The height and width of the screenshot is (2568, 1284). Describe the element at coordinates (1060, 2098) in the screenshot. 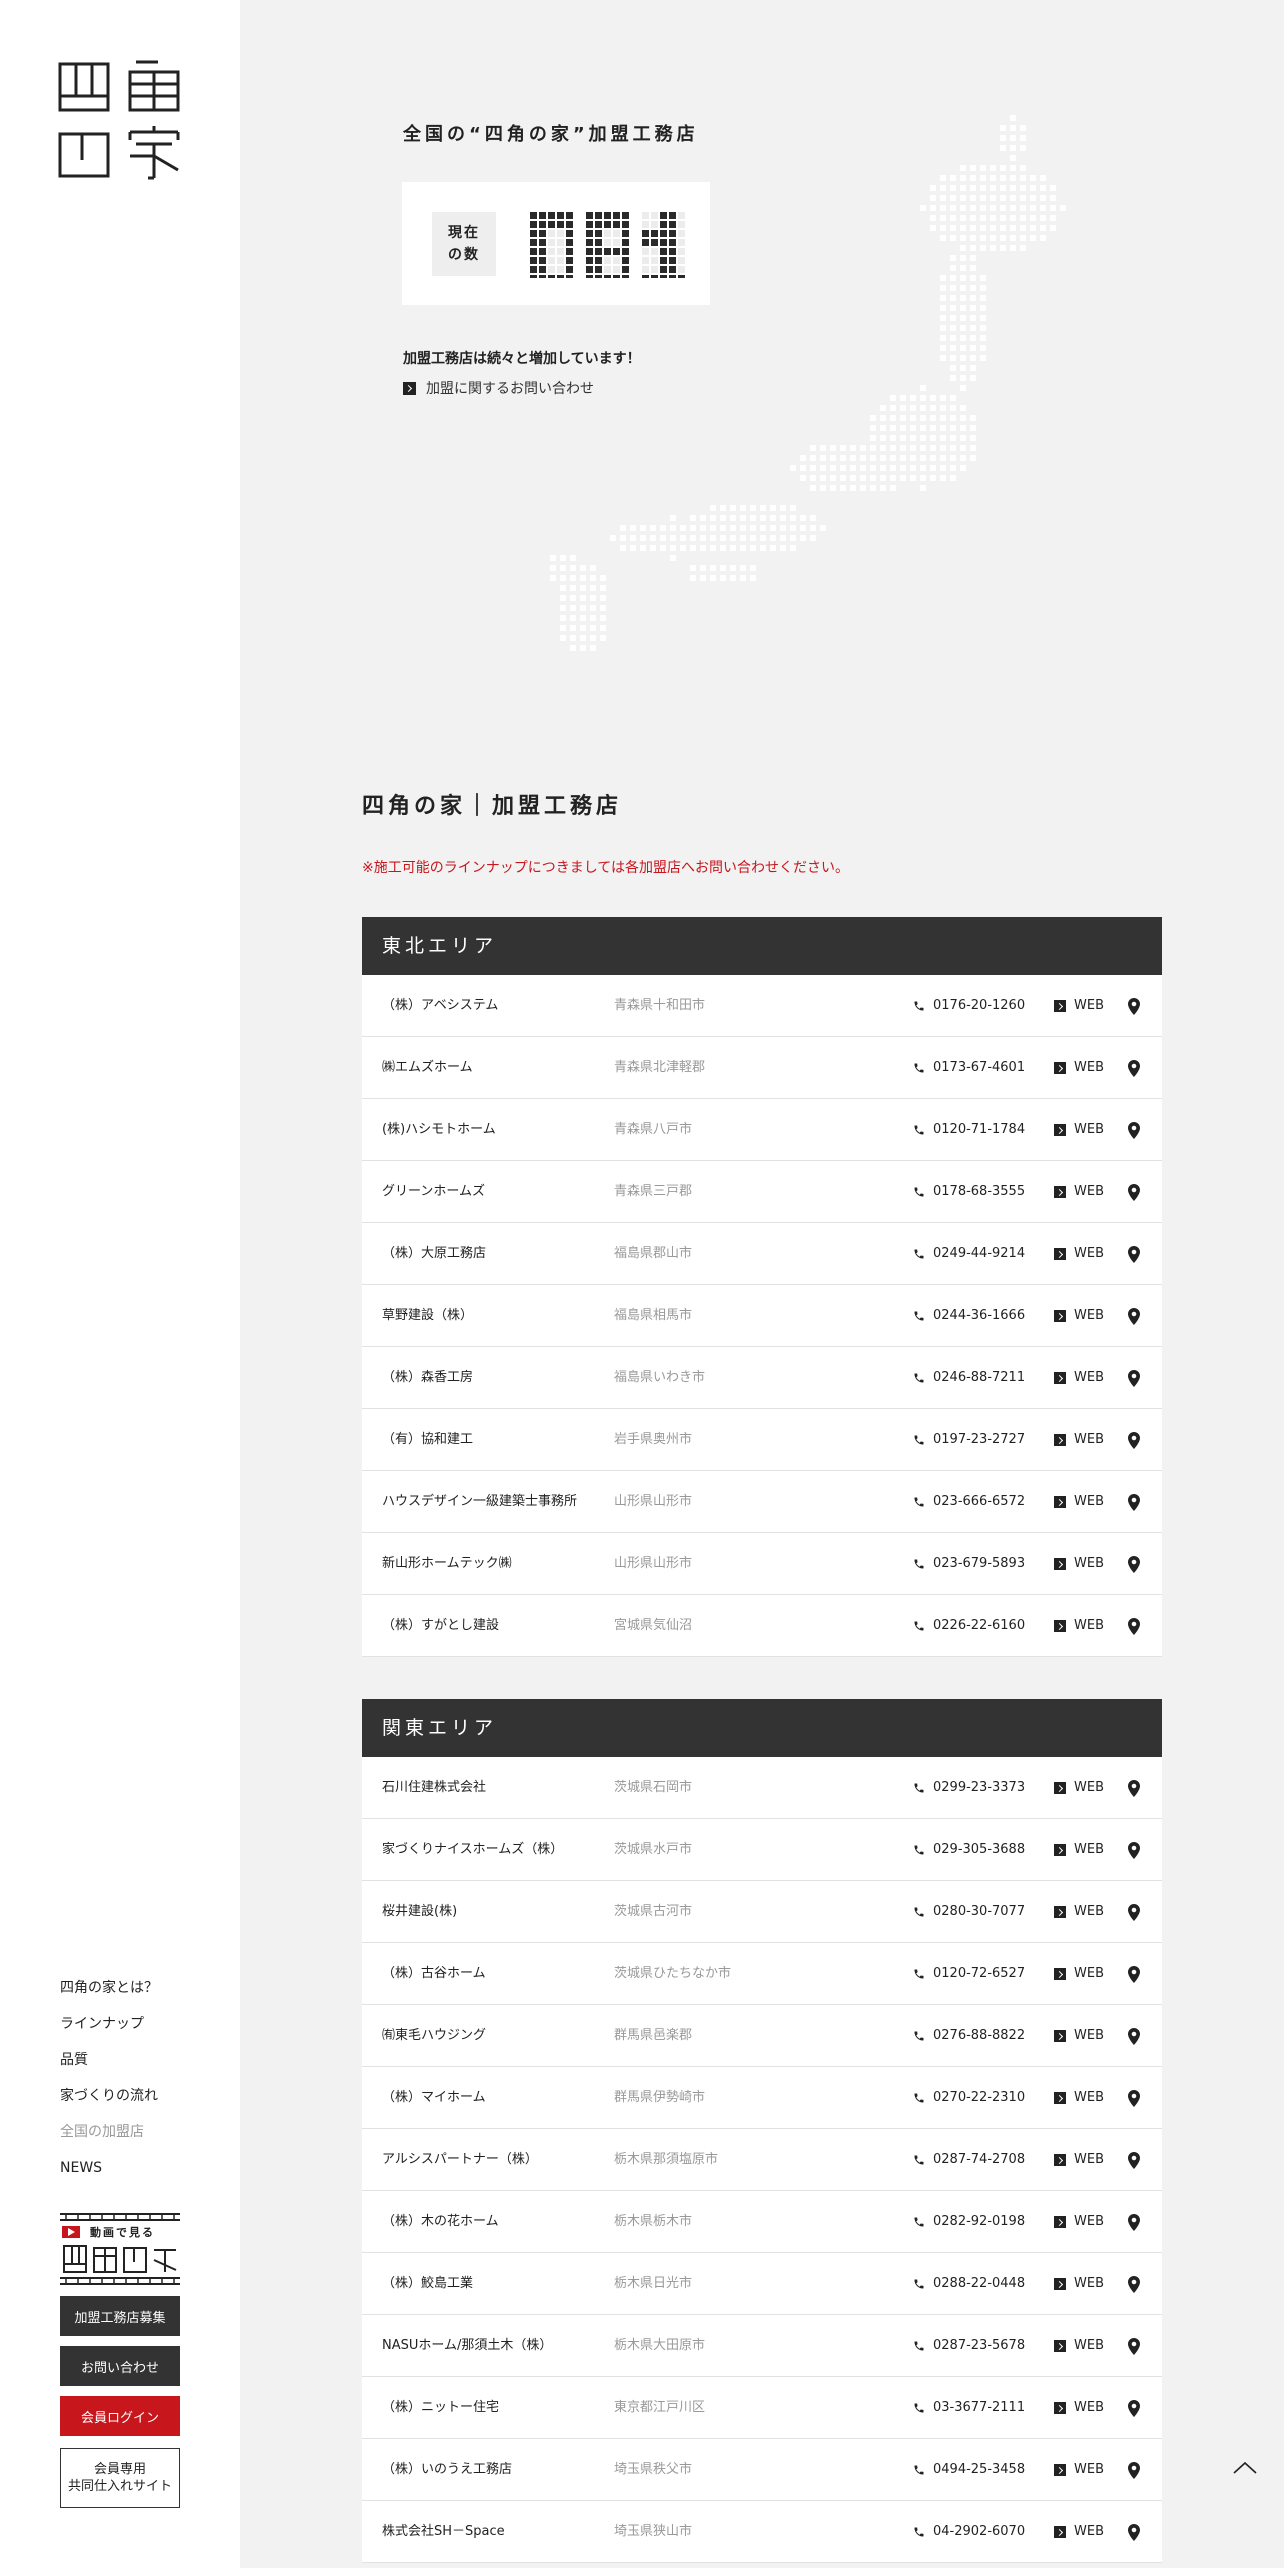

I see `arrow-right-icon` at that location.